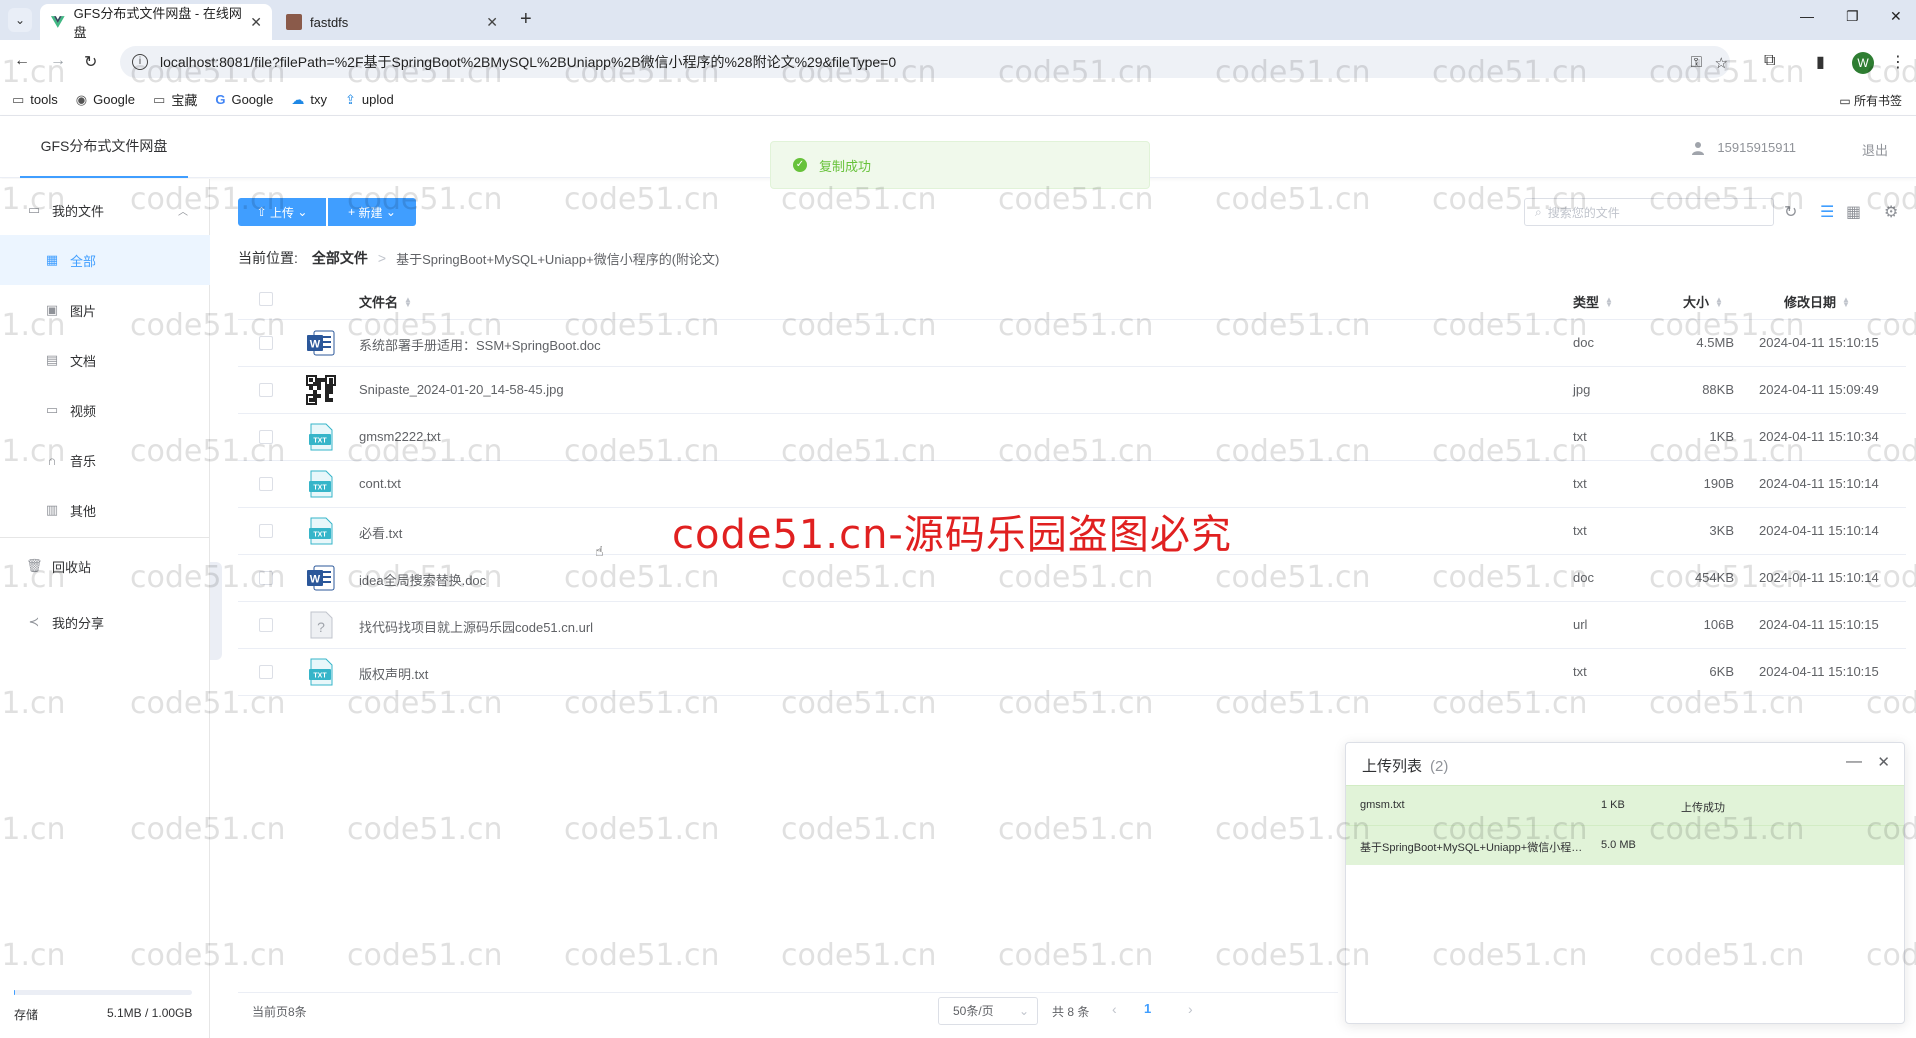  What do you see at coordinates (1853, 212) in the screenshot?
I see `grid-view-icon: ▦` at bounding box center [1853, 212].